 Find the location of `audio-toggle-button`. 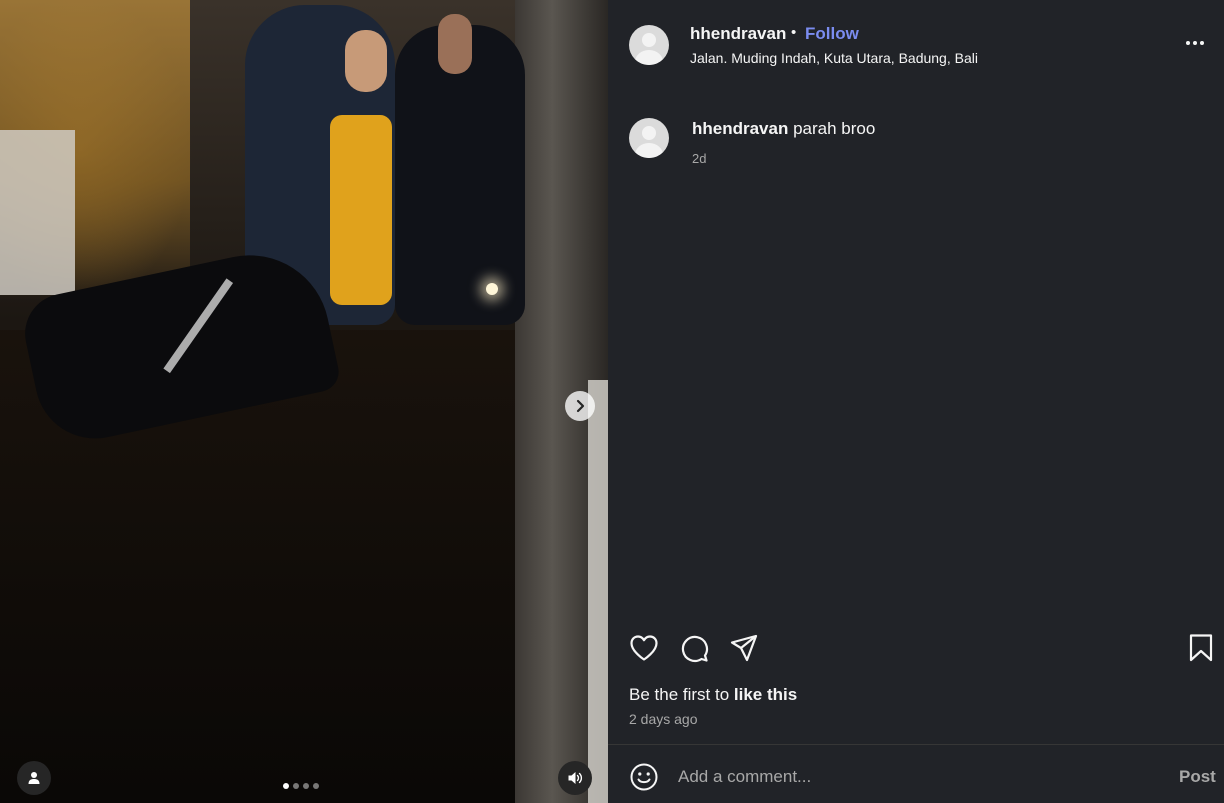

audio-toggle-button is located at coordinates (575, 778).